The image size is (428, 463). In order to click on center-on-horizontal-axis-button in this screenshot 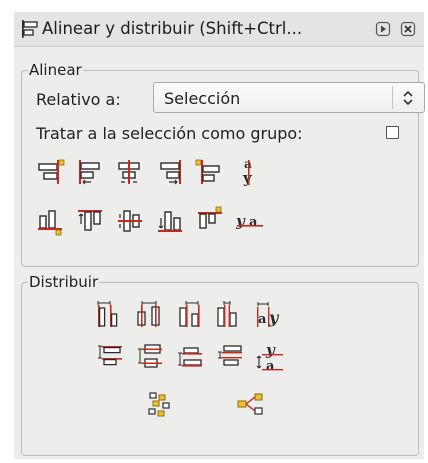, I will do `click(130, 221)`.